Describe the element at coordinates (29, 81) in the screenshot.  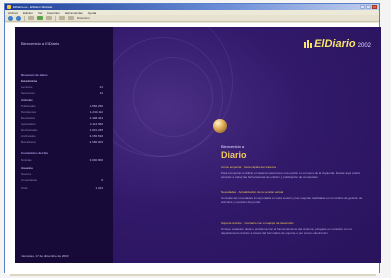
I see `sidebar-subheading: Estadísticas` at that location.